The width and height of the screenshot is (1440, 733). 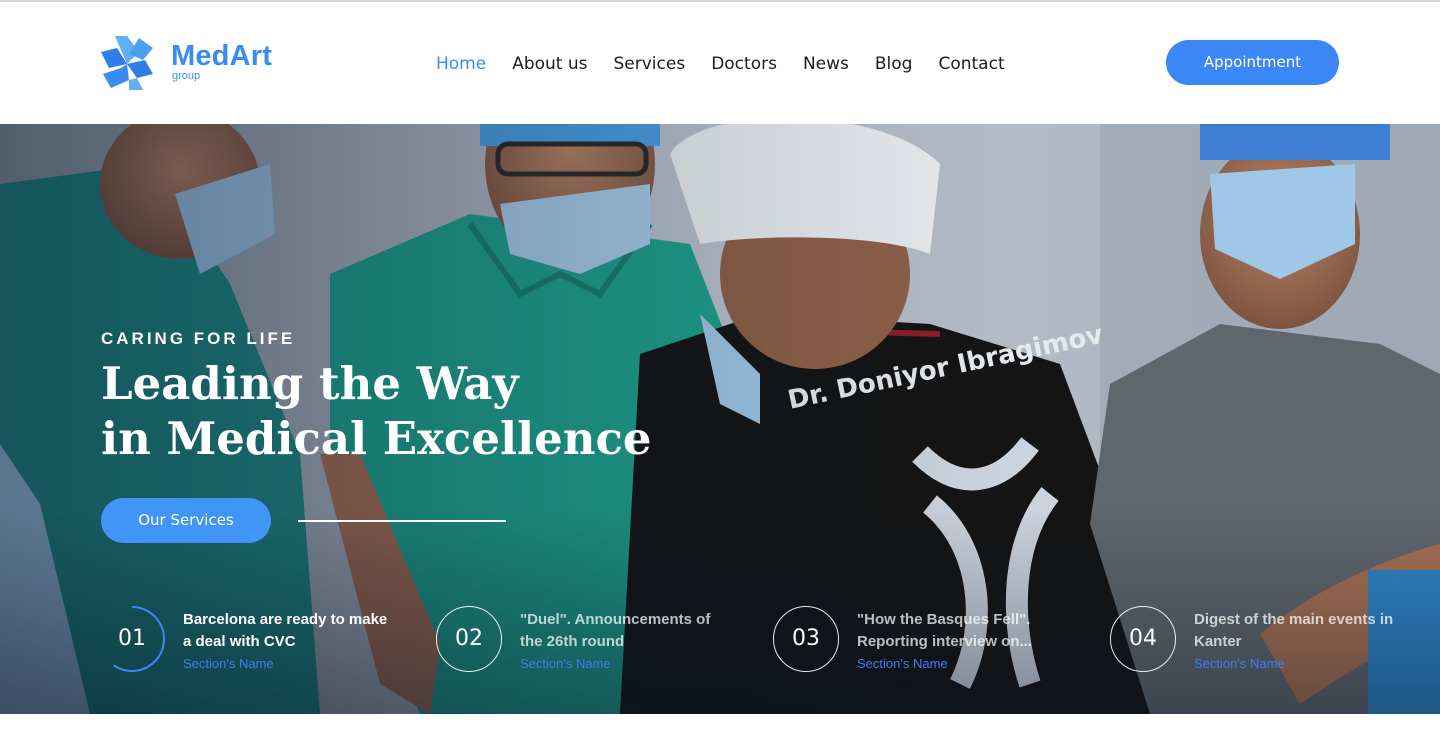 I want to click on slide-number: 03, so click(x=806, y=638).